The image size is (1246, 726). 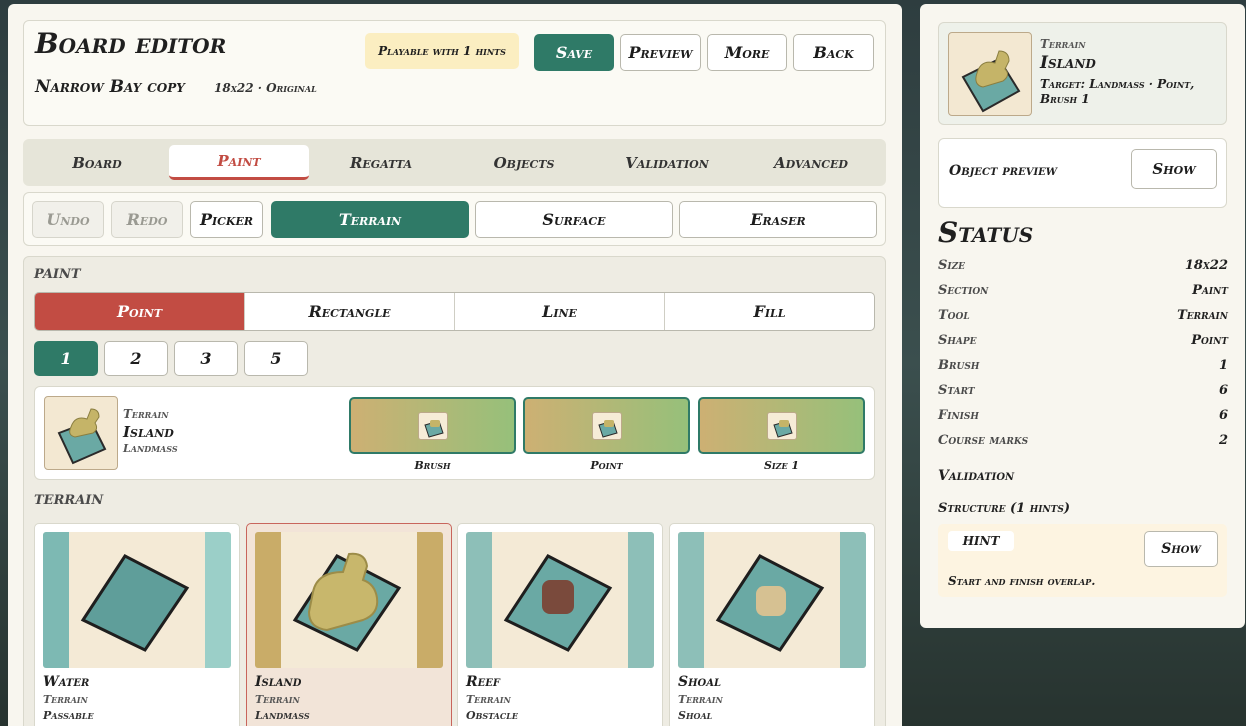 What do you see at coordinates (660, 52) in the screenshot?
I see `preview-button: Preview` at bounding box center [660, 52].